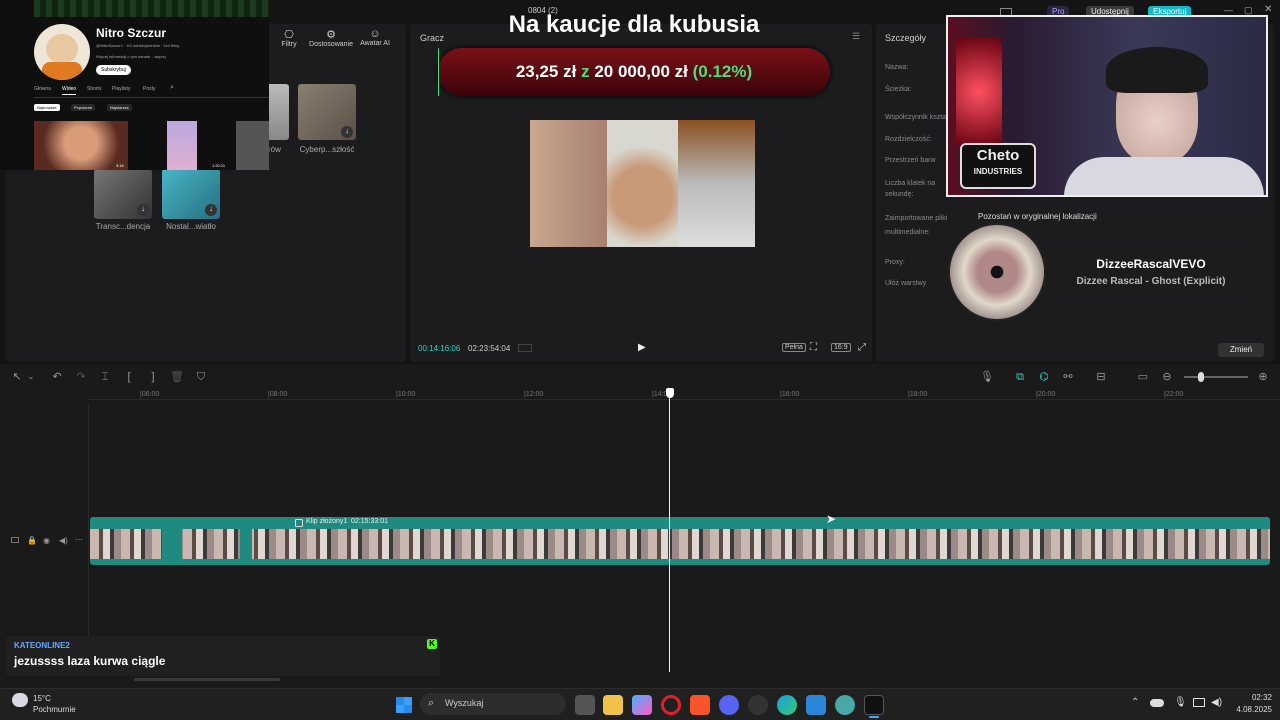 This screenshot has height=720, width=1280. I want to click on zoom-slider-track, so click(1216, 377).